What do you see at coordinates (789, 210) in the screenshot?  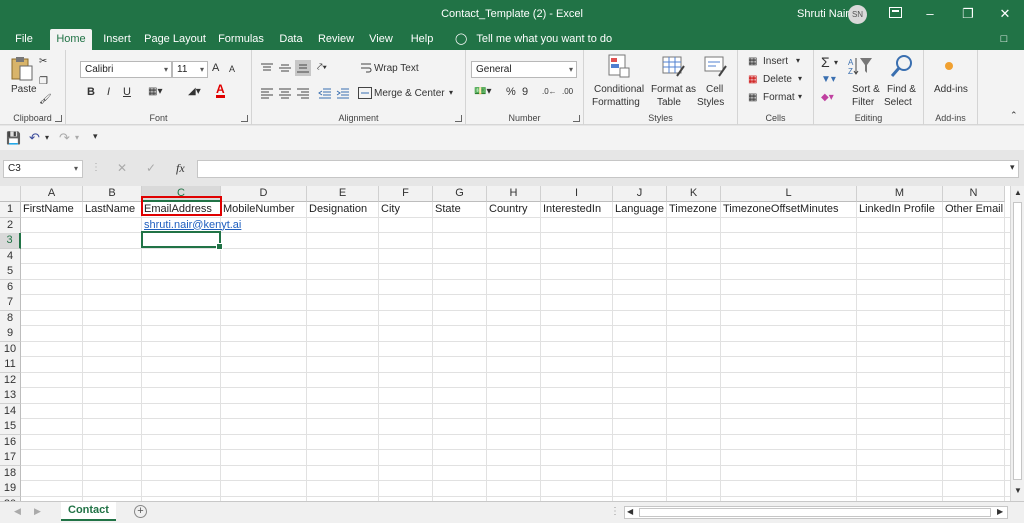 I see `cell-l1: TimezoneOffsetMinutes` at bounding box center [789, 210].